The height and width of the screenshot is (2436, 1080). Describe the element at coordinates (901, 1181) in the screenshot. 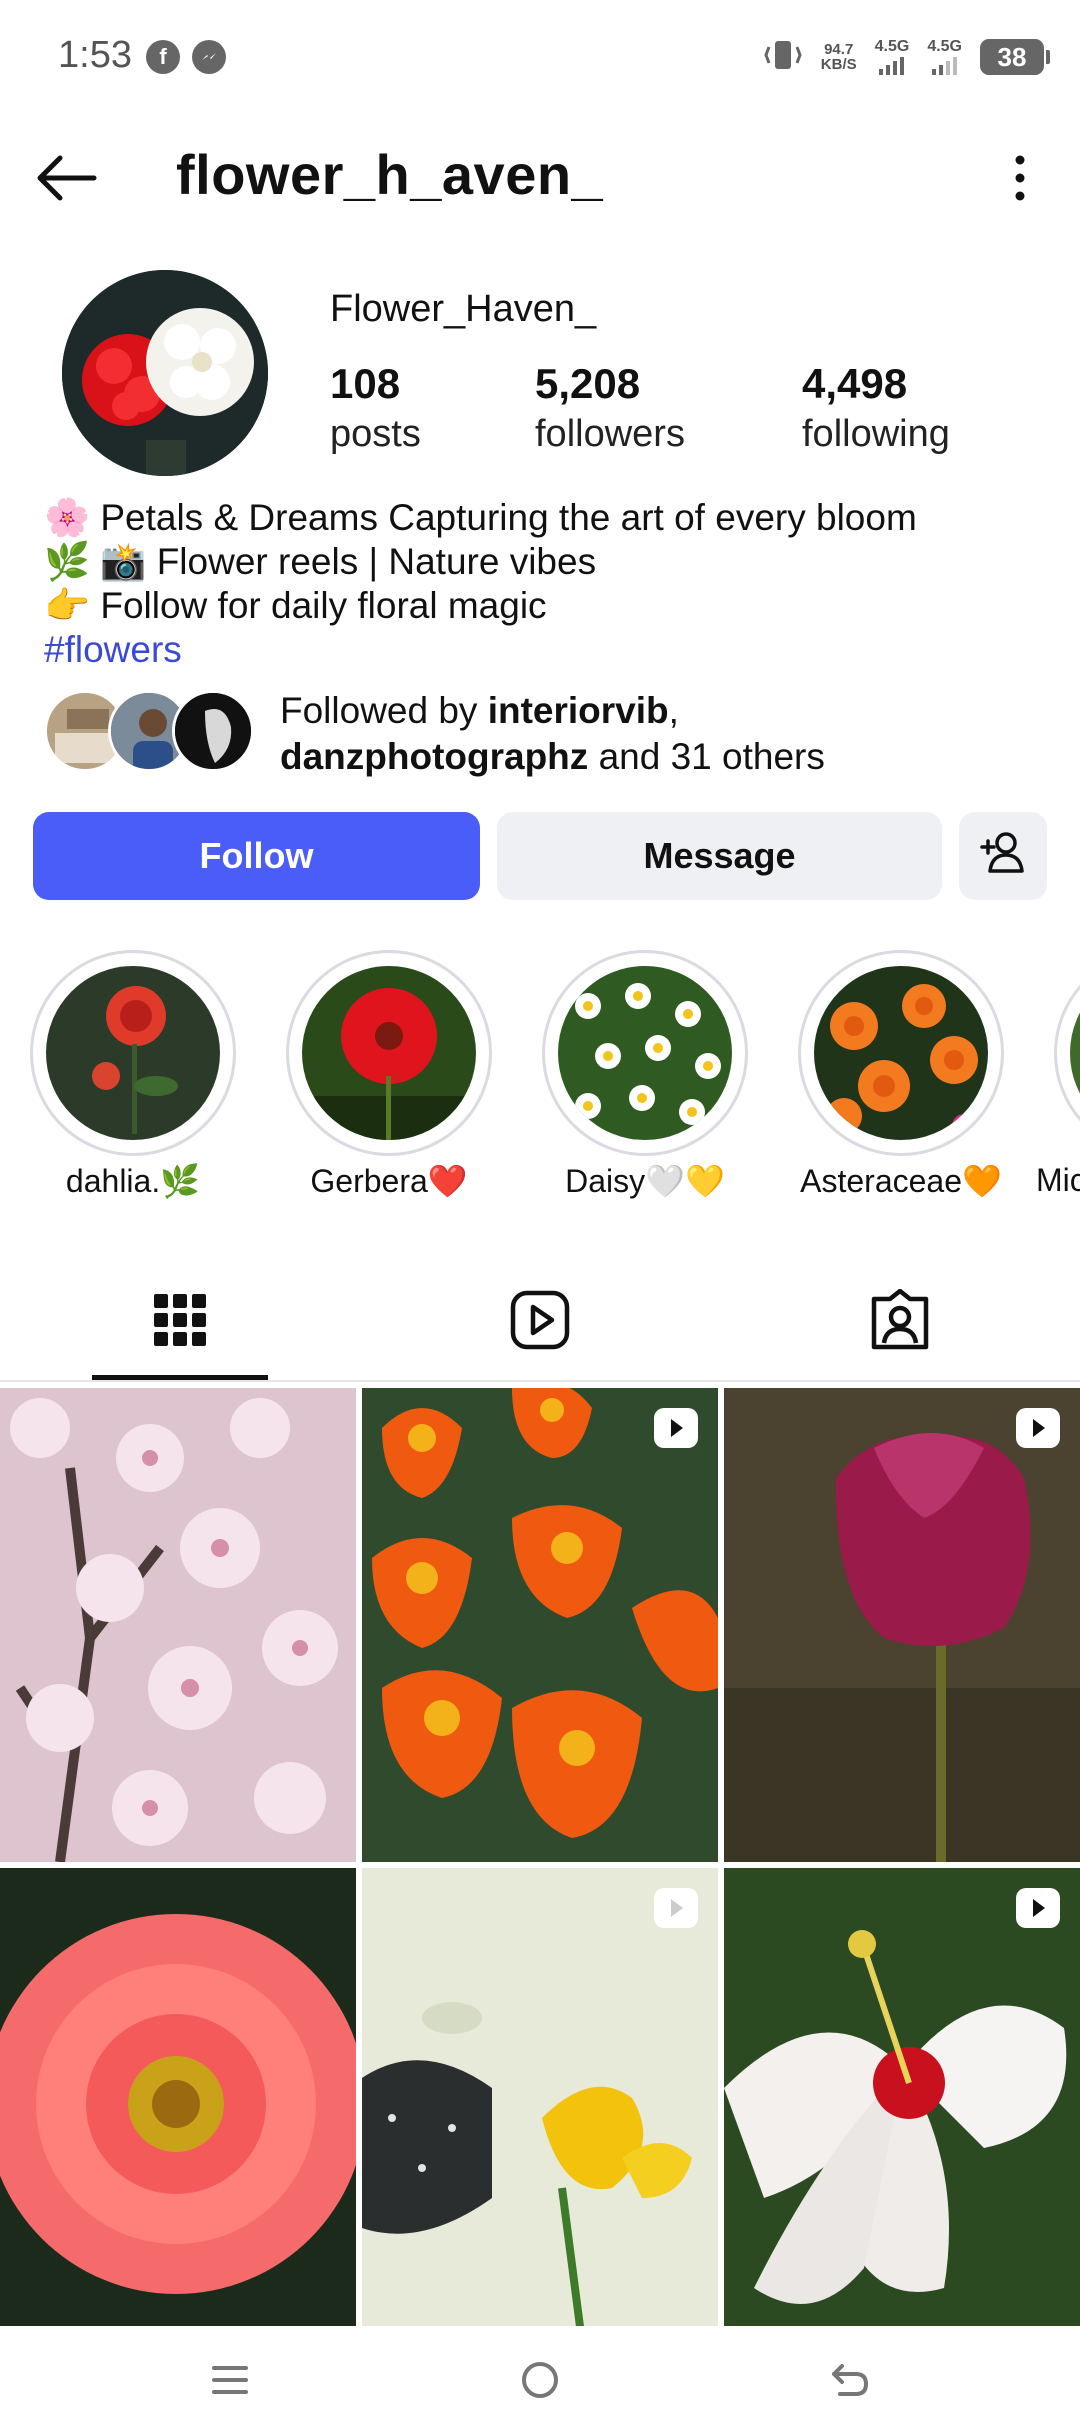

I see `highlight-label: Asteraceae🧡` at that location.